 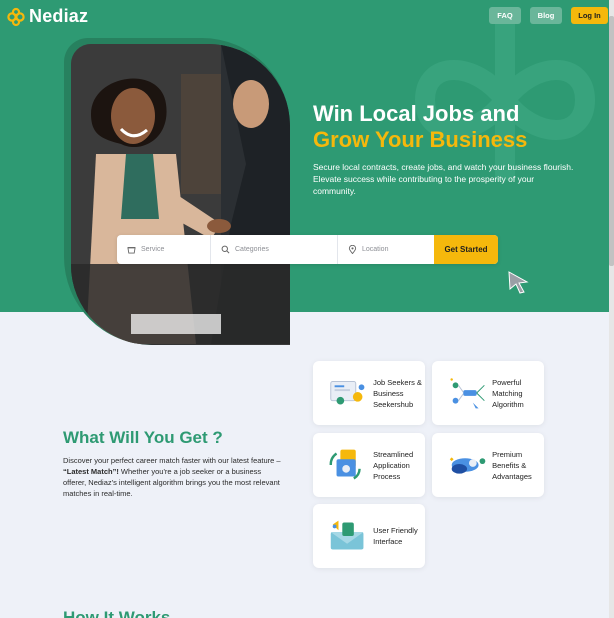 What do you see at coordinates (512, 465) in the screenshot?
I see `feature-label: Premium Benefits & Advantages` at bounding box center [512, 465].